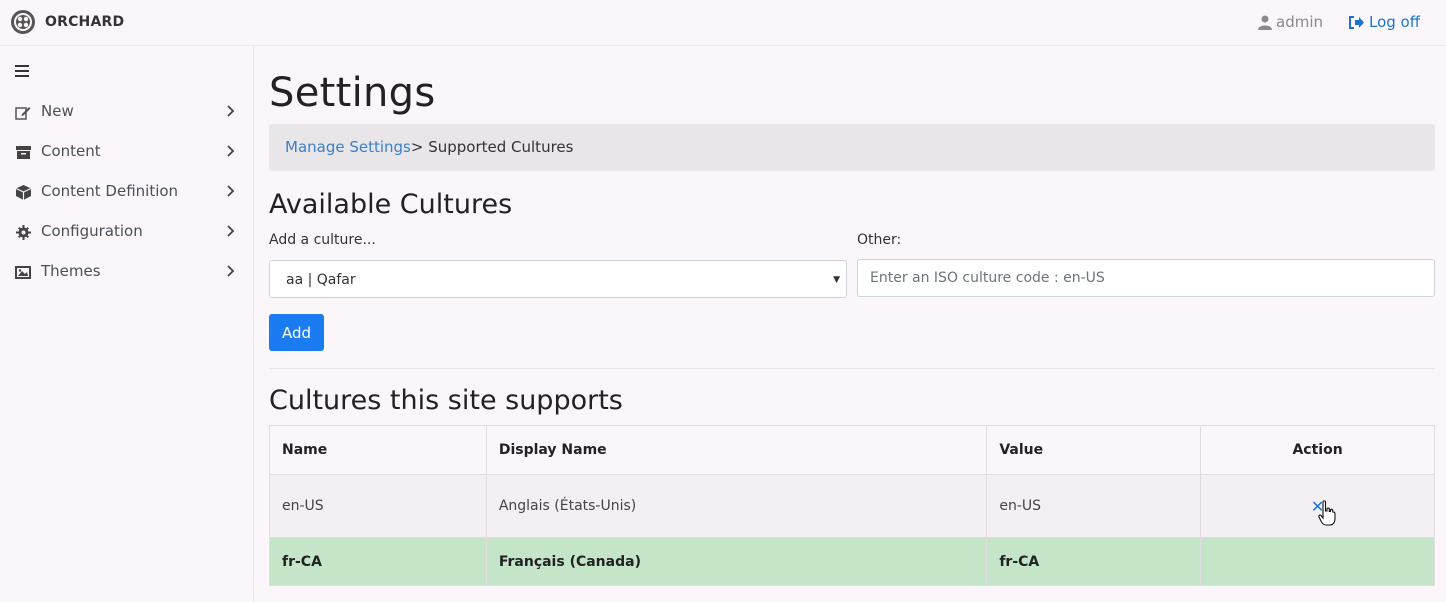 The width and height of the screenshot is (1446, 602). Describe the element at coordinates (23, 192) in the screenshot. I see `cube-icon` at that location.